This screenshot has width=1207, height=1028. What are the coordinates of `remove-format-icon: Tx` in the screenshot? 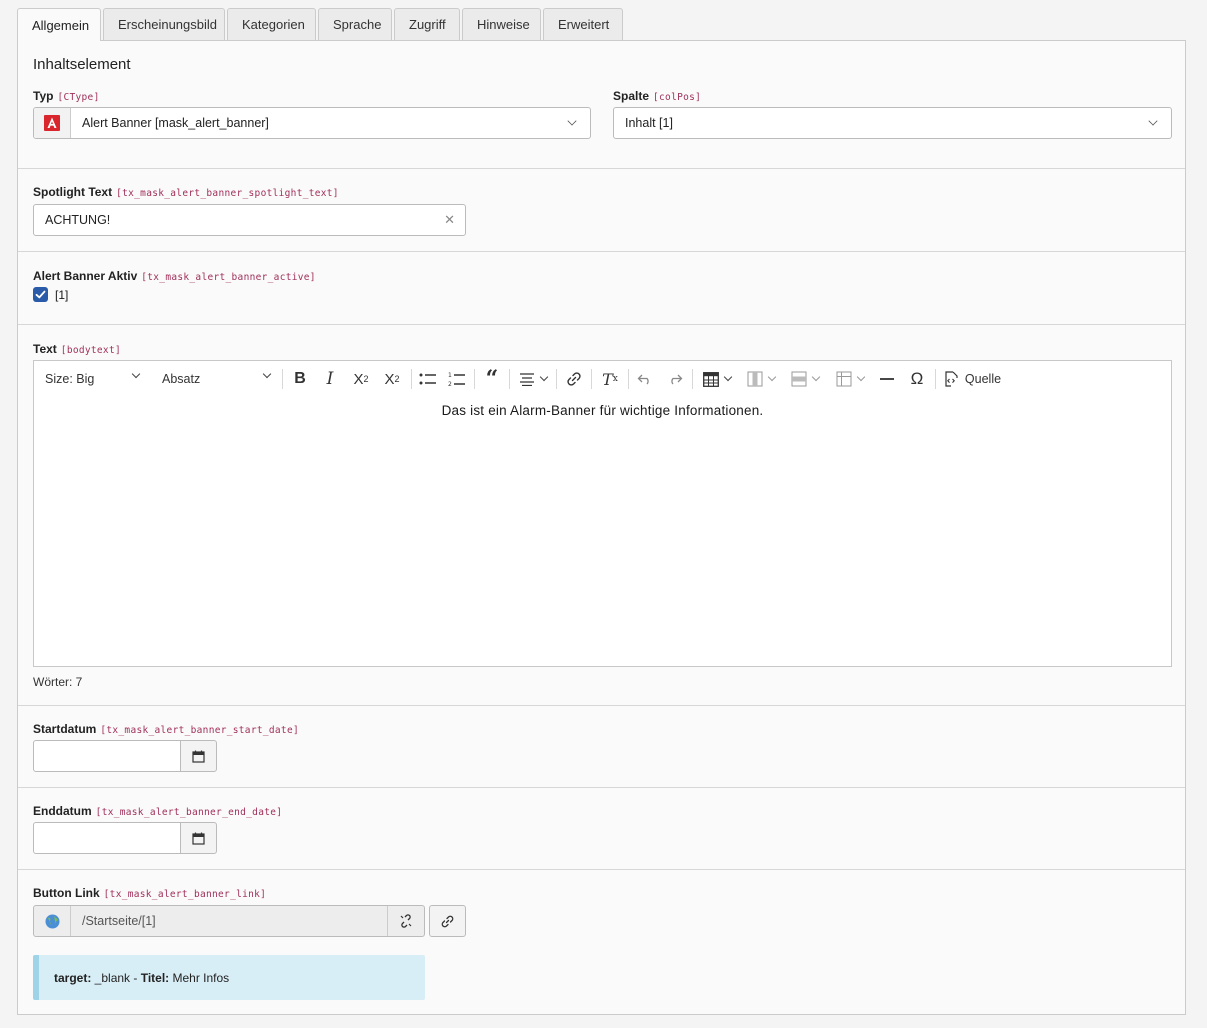 It's located at (610, 379).